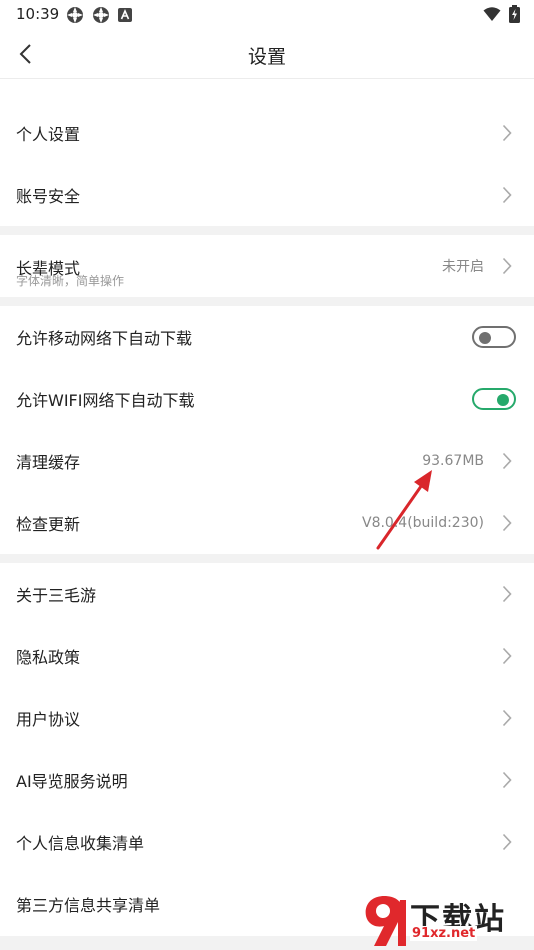 The width and height of the screenshot is (534, 950). Describe the element at coordinates (267, 90) in the screenshot. I see `top-spacer` at that location.